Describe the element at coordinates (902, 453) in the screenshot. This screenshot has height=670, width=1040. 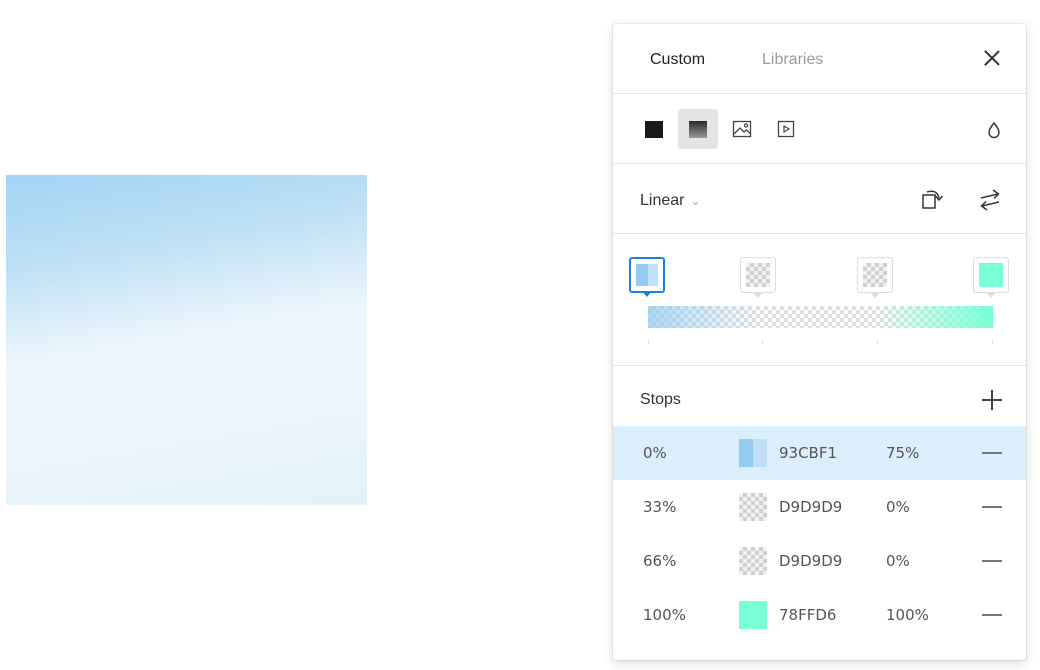
I see `stop-opacity: 75%` at that location.